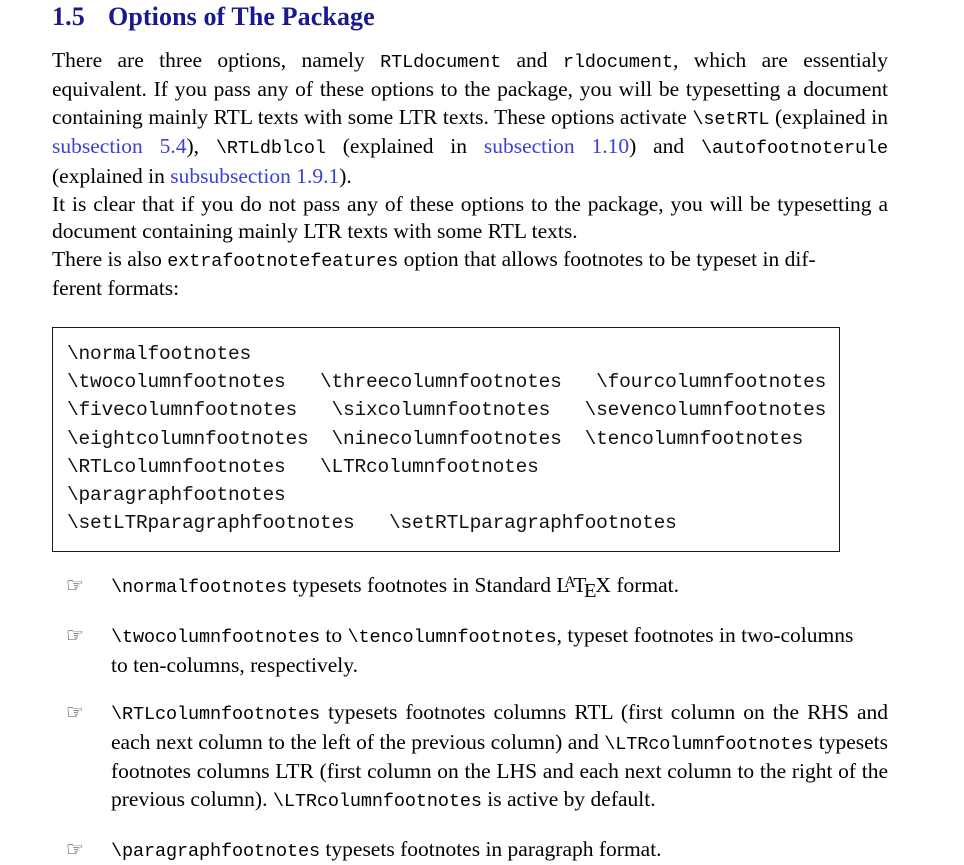 The image size is (964, 865). What do you see at coordinates (116, 288) in the screenshot?
I see `p3-text-3: ferent formats:` at bounding box center [116, 288].